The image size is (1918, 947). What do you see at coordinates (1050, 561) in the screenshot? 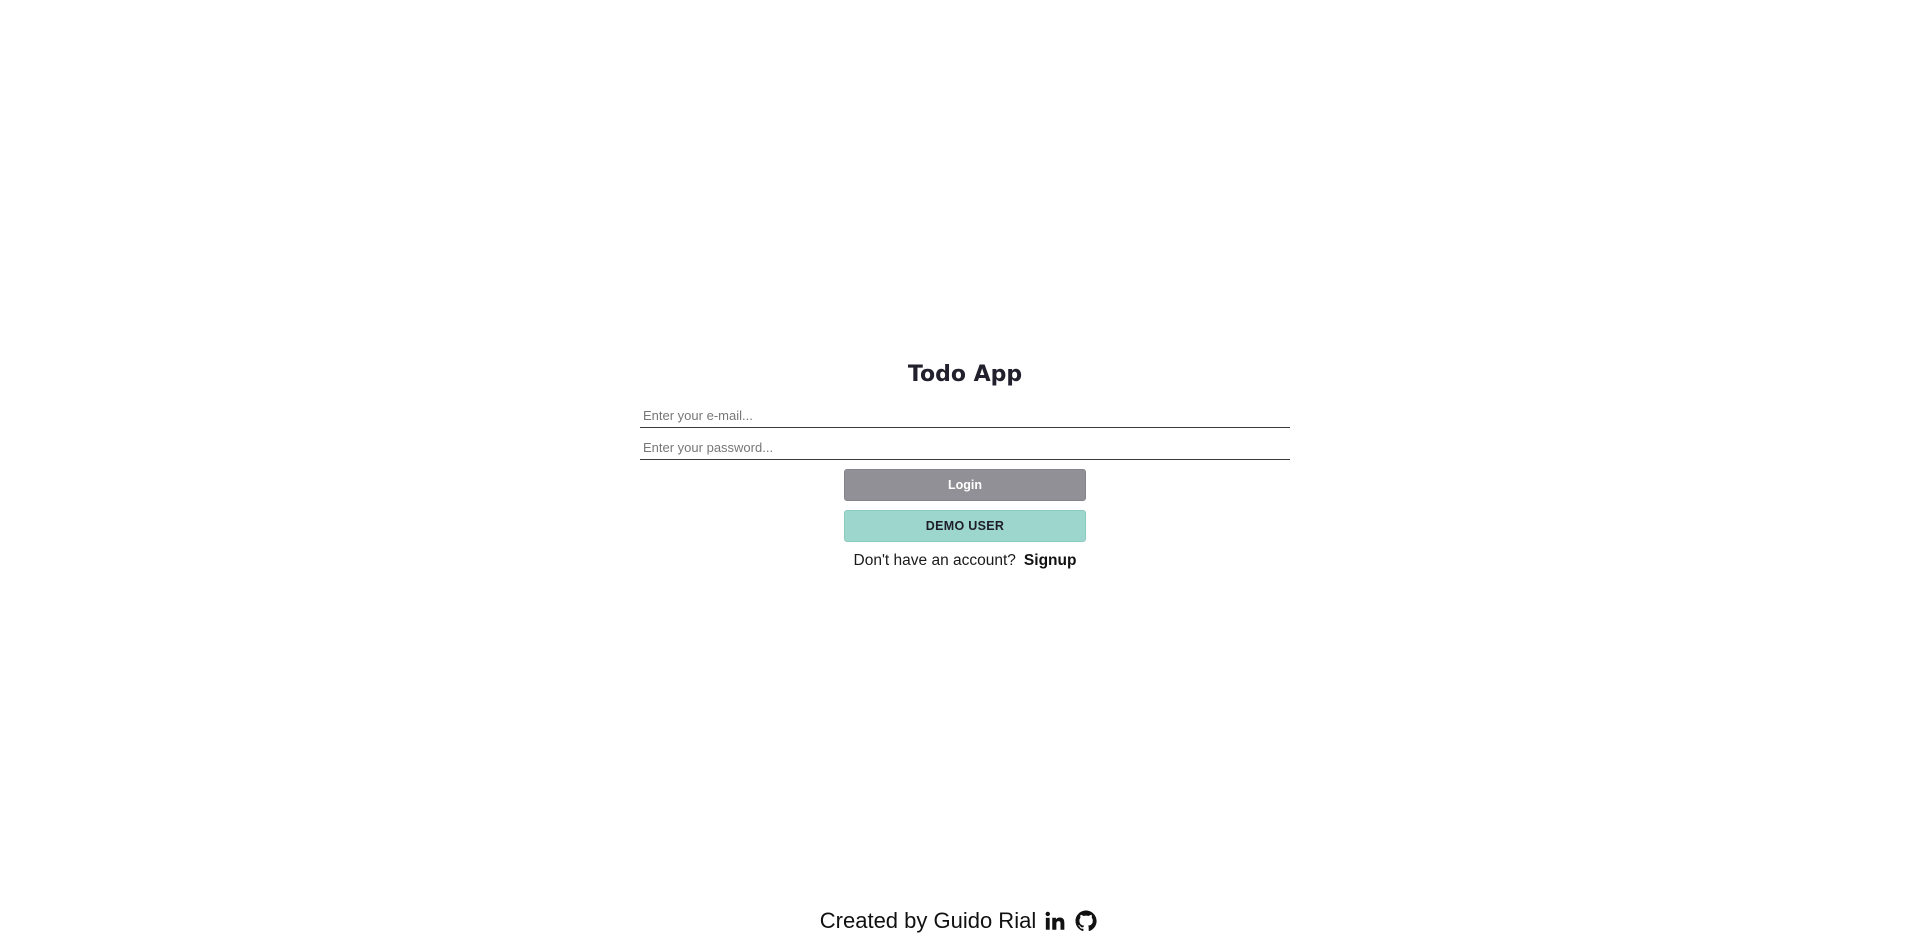
I see `signup-link: Signup` at bounding box center [1050, 561].